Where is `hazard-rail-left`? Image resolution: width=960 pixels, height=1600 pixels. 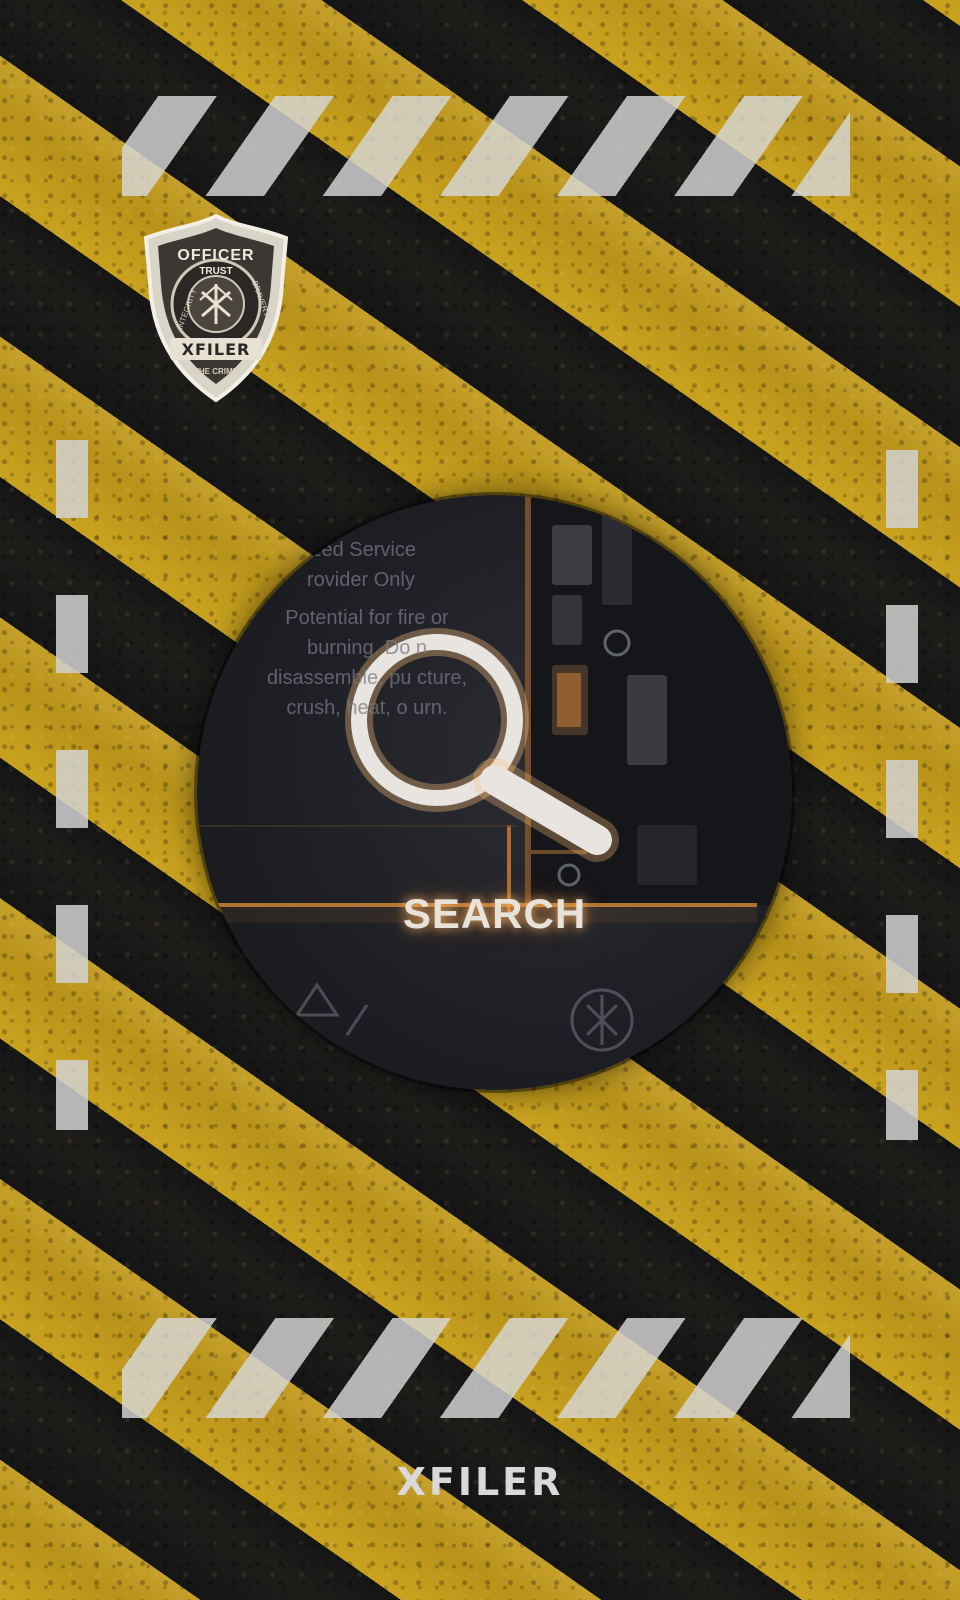
hazard-rail-left is located at coordinates (72, 785).